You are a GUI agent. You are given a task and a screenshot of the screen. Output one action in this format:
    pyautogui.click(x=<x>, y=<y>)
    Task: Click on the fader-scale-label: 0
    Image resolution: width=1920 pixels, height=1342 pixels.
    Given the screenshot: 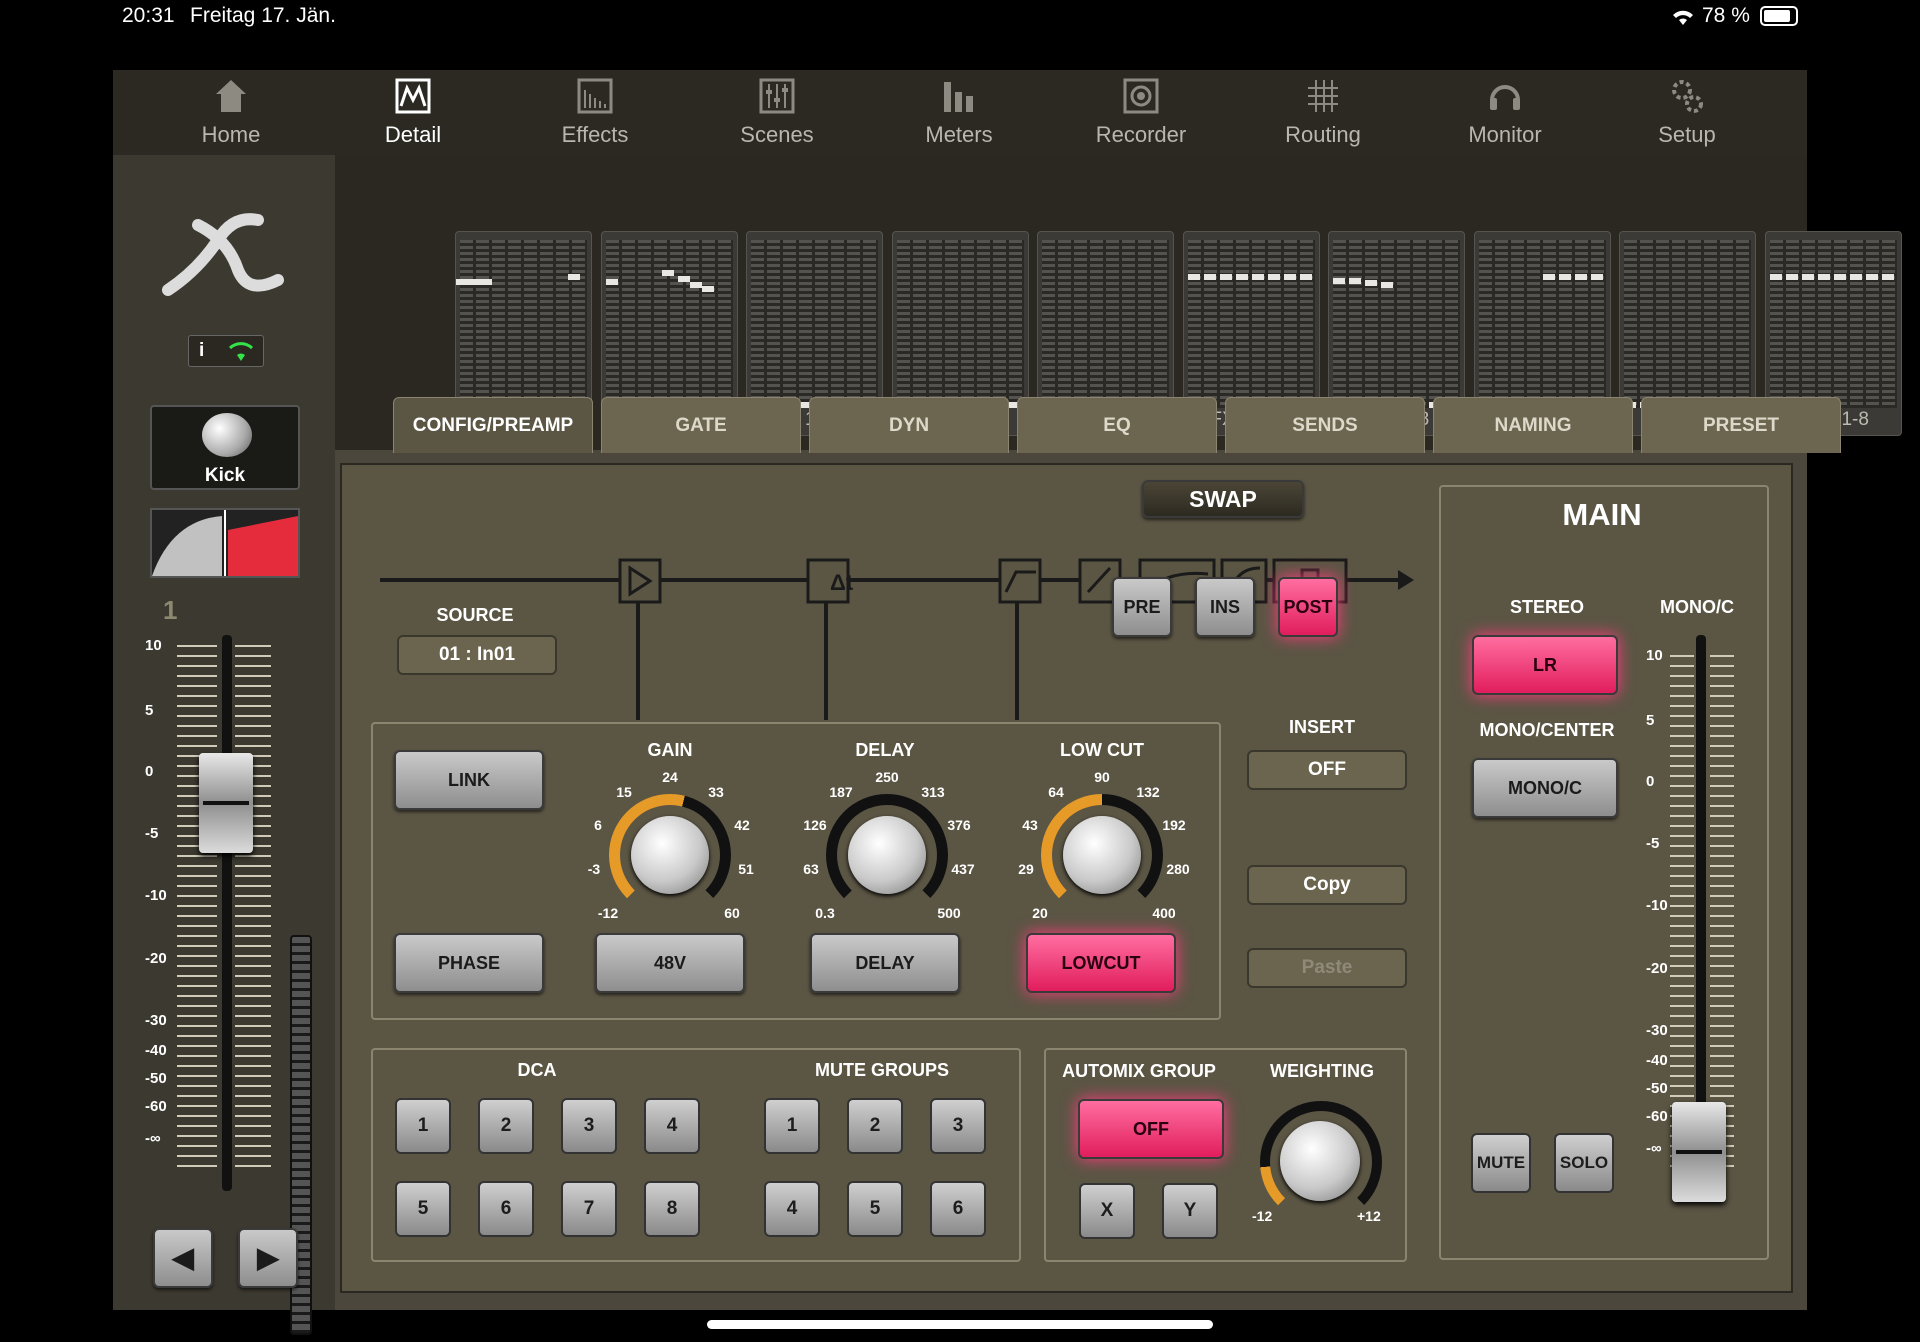 What is the action you would take?
    pyautogui.click(x=1650, y=781)
    